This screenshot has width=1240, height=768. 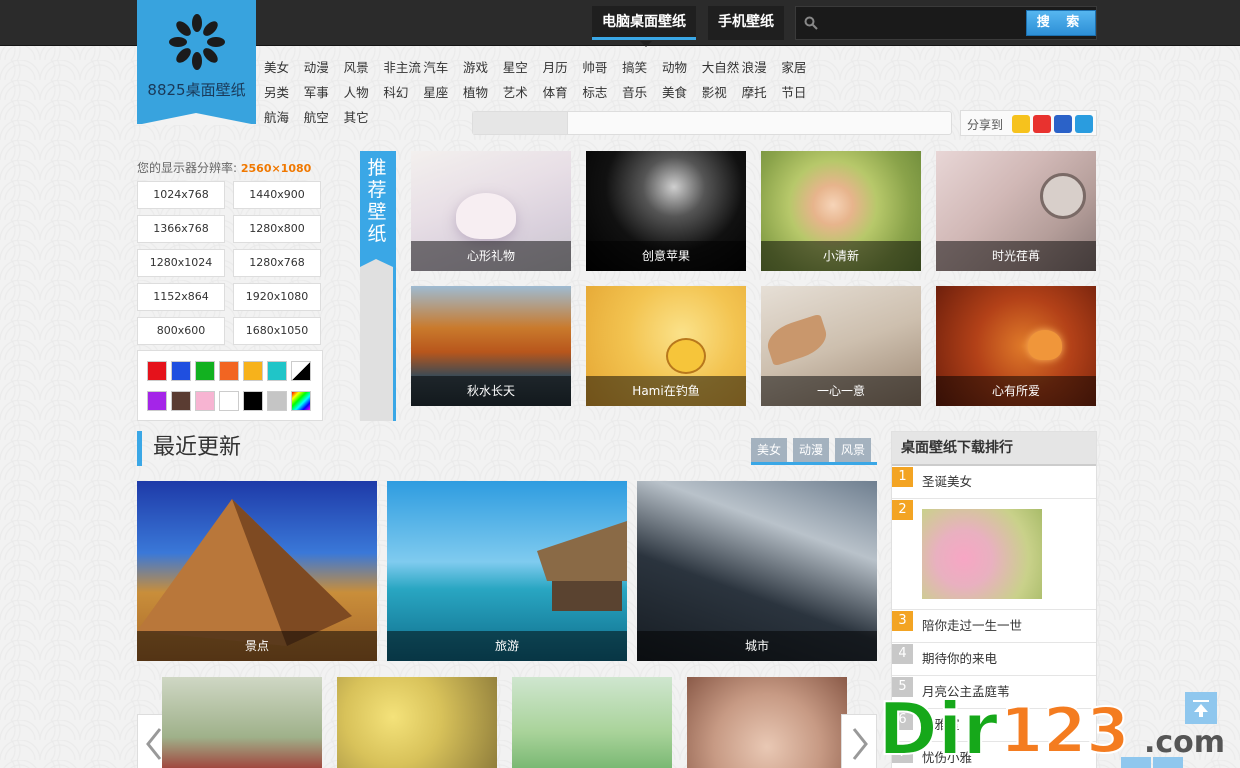 I want to click on wallpaper-thumb: 秋水长天, so click(x=491, y=346).